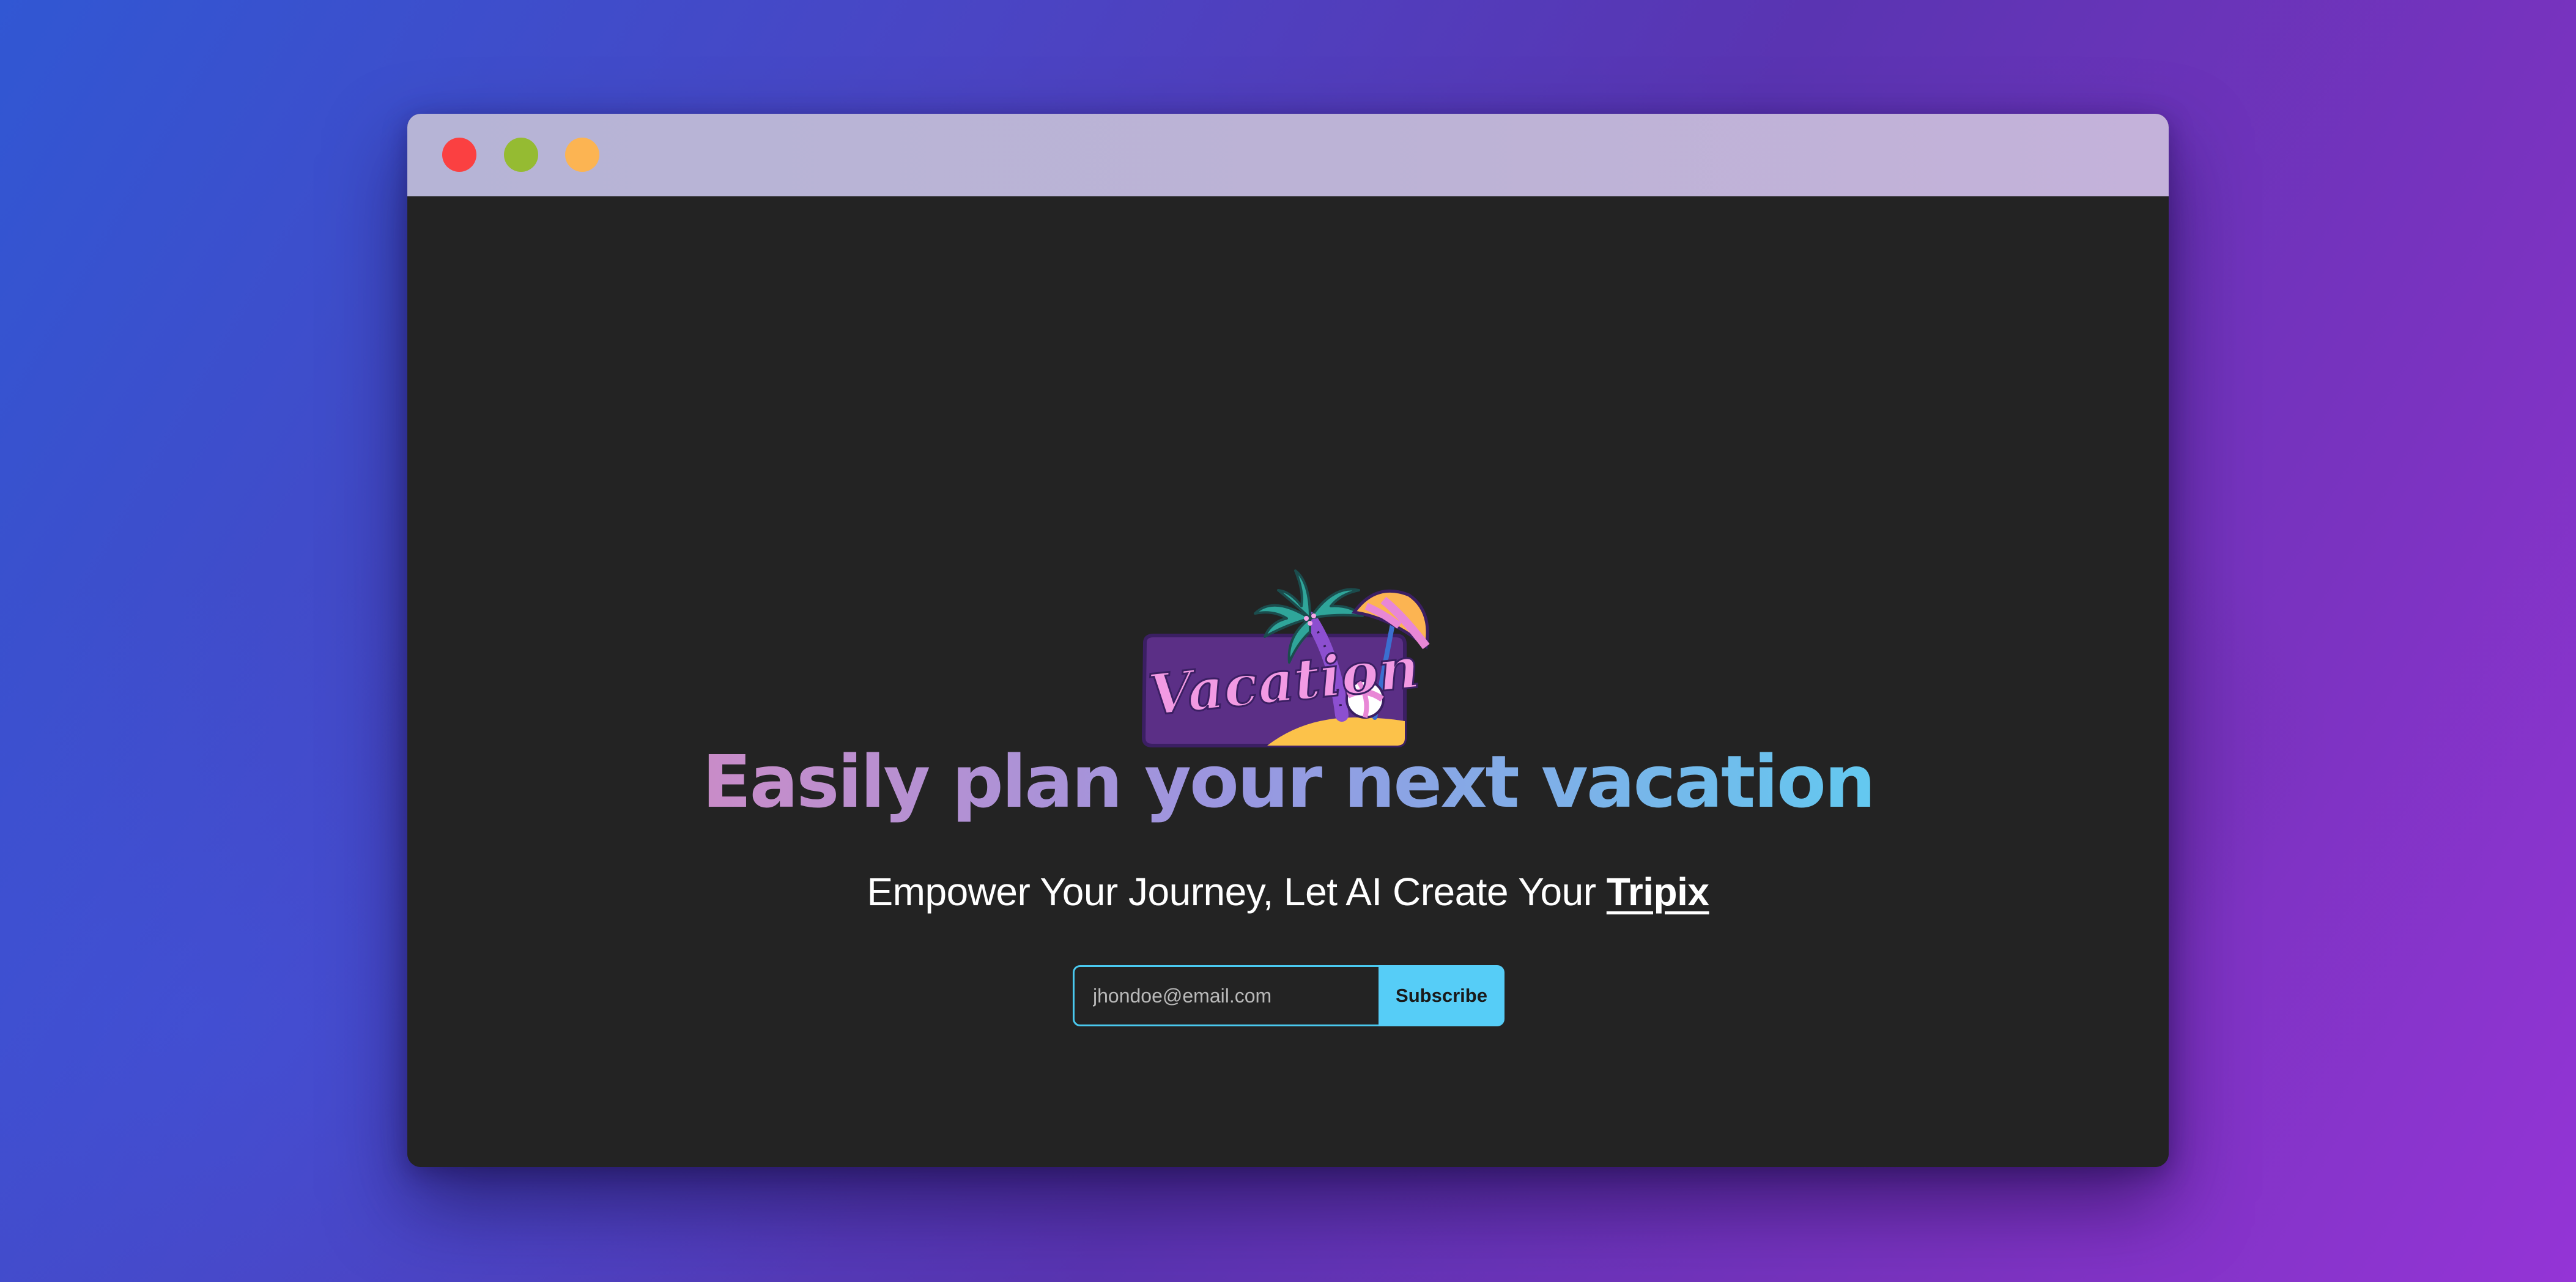  What do you see at coordinates (1237, 892) in the screenshot?
I see `subline-text: Empower Your Journey, Let AI Create Your` at bounding box center [1237, 892].